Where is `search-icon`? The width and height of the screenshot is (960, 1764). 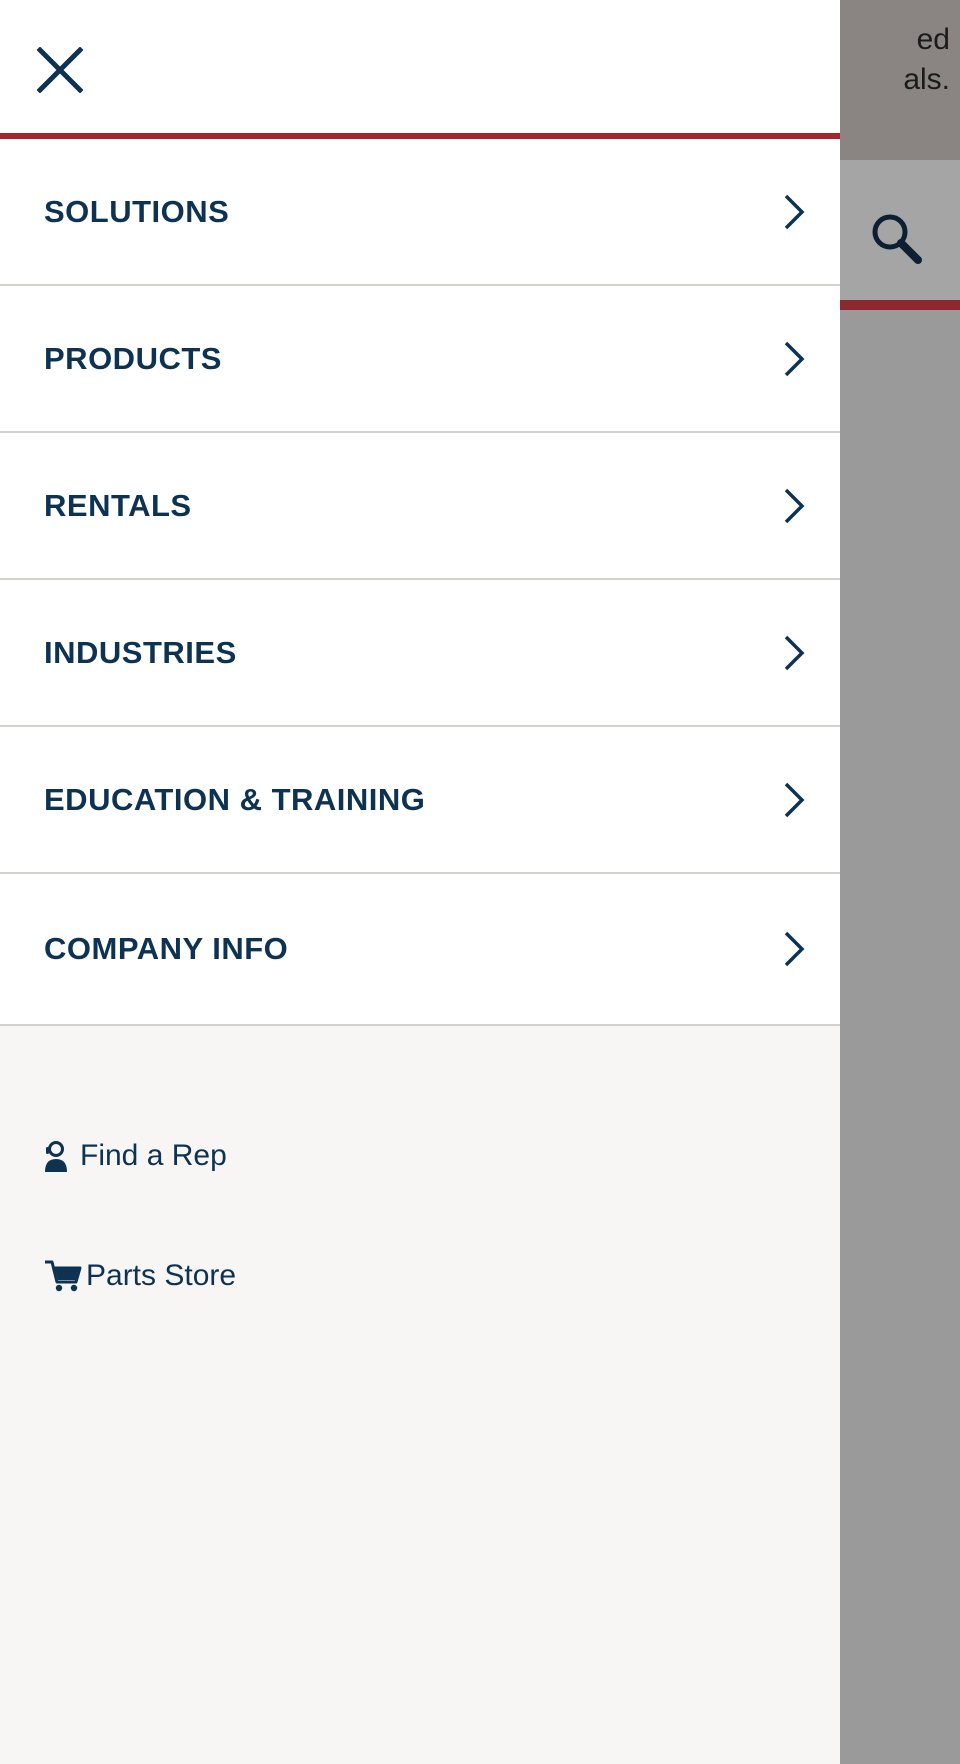 search-icon is located at coordinates (896, 238).